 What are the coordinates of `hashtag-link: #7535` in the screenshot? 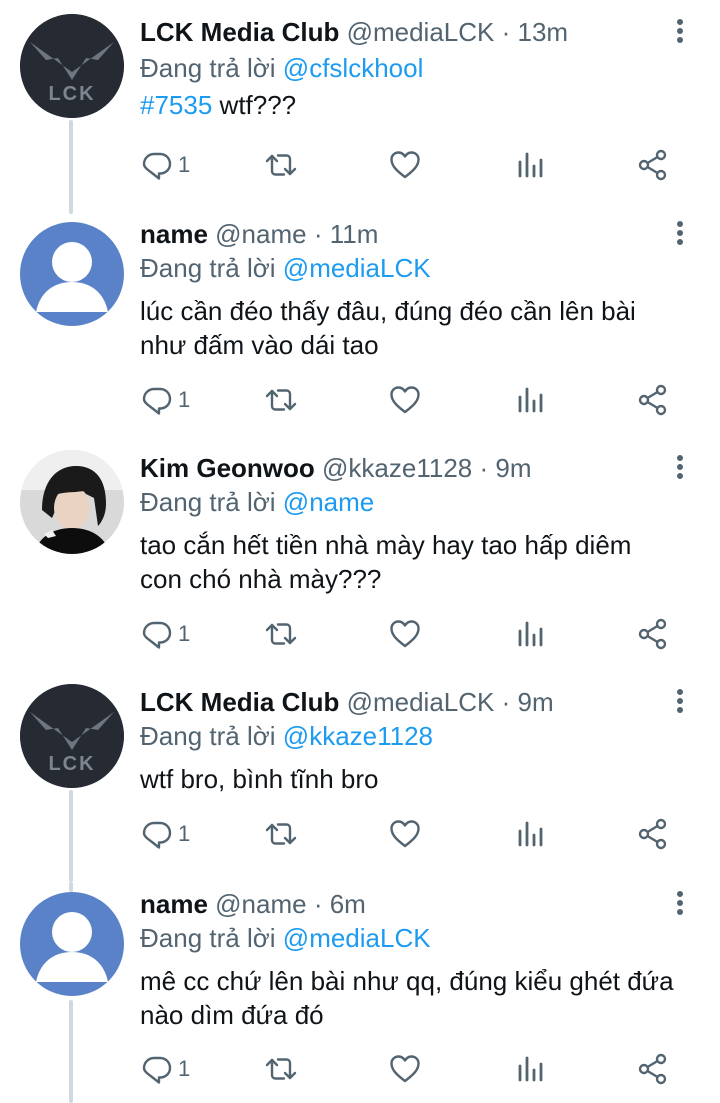 It's located at (176, 105).